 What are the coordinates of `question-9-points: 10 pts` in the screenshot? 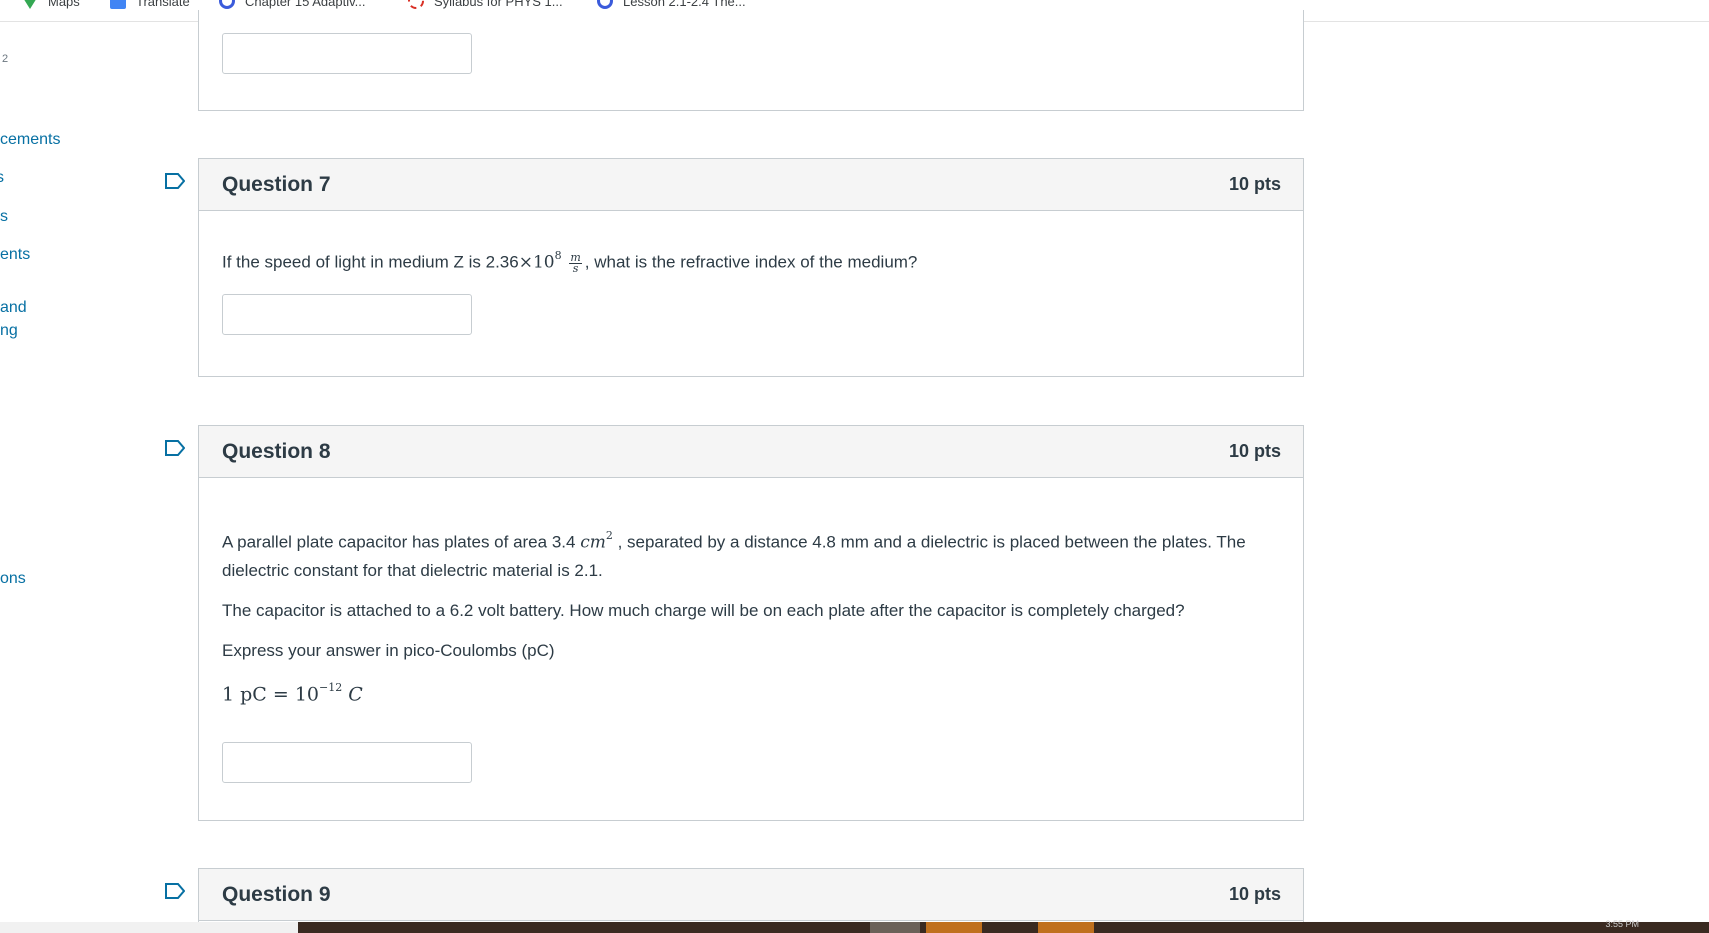 It's located at (1254, 894).